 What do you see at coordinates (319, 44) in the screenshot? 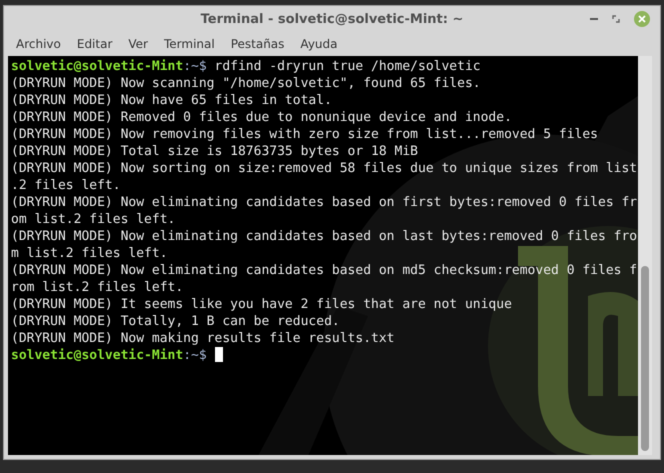
I see `menu-item: Ayuda` at bounding box center [319, 44].